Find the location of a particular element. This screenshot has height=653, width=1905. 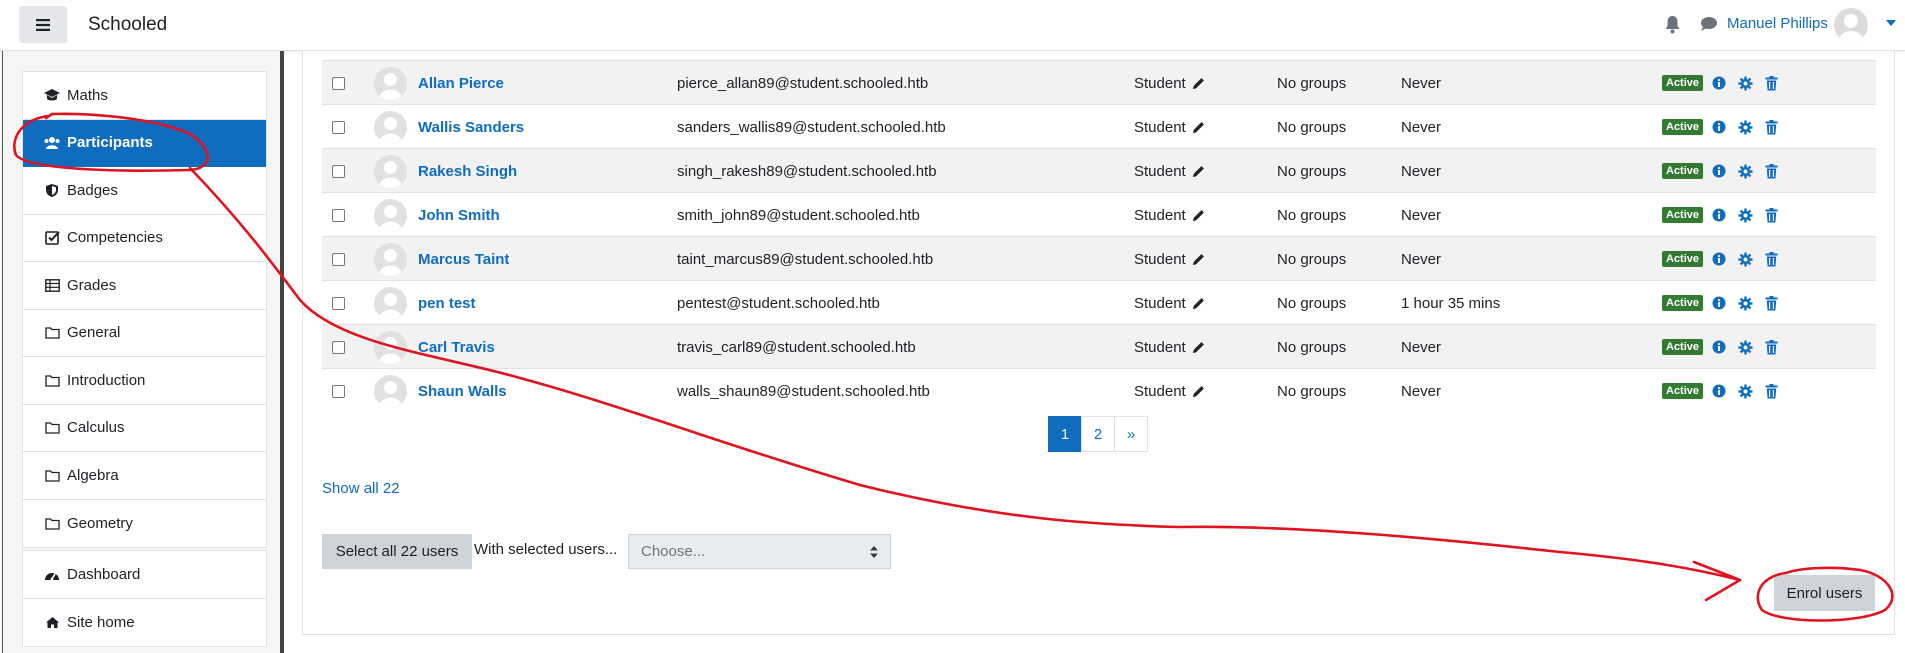

participant-name-link: Allan Pierce is located at coordinates (461, 83).